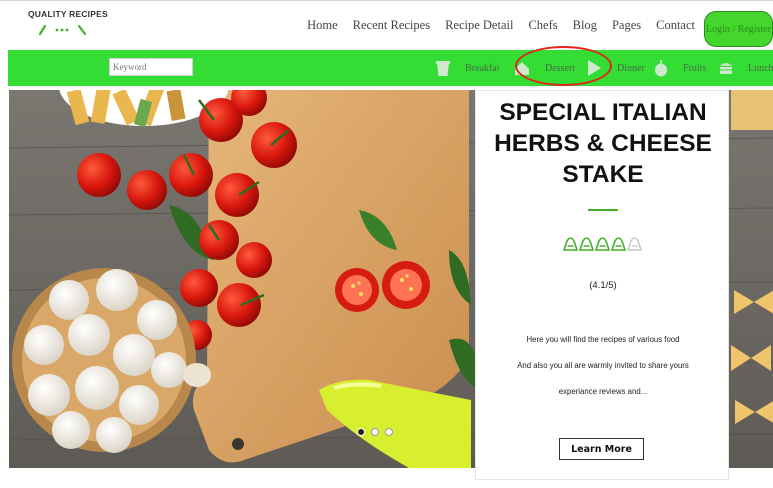 The height and width of the screenshot is (488, 773). What do you see at coordinates (479, 25) in the screenshot?
I see `nav-recipe-detail: Recipe Detail` at bounding box center [479, 25].